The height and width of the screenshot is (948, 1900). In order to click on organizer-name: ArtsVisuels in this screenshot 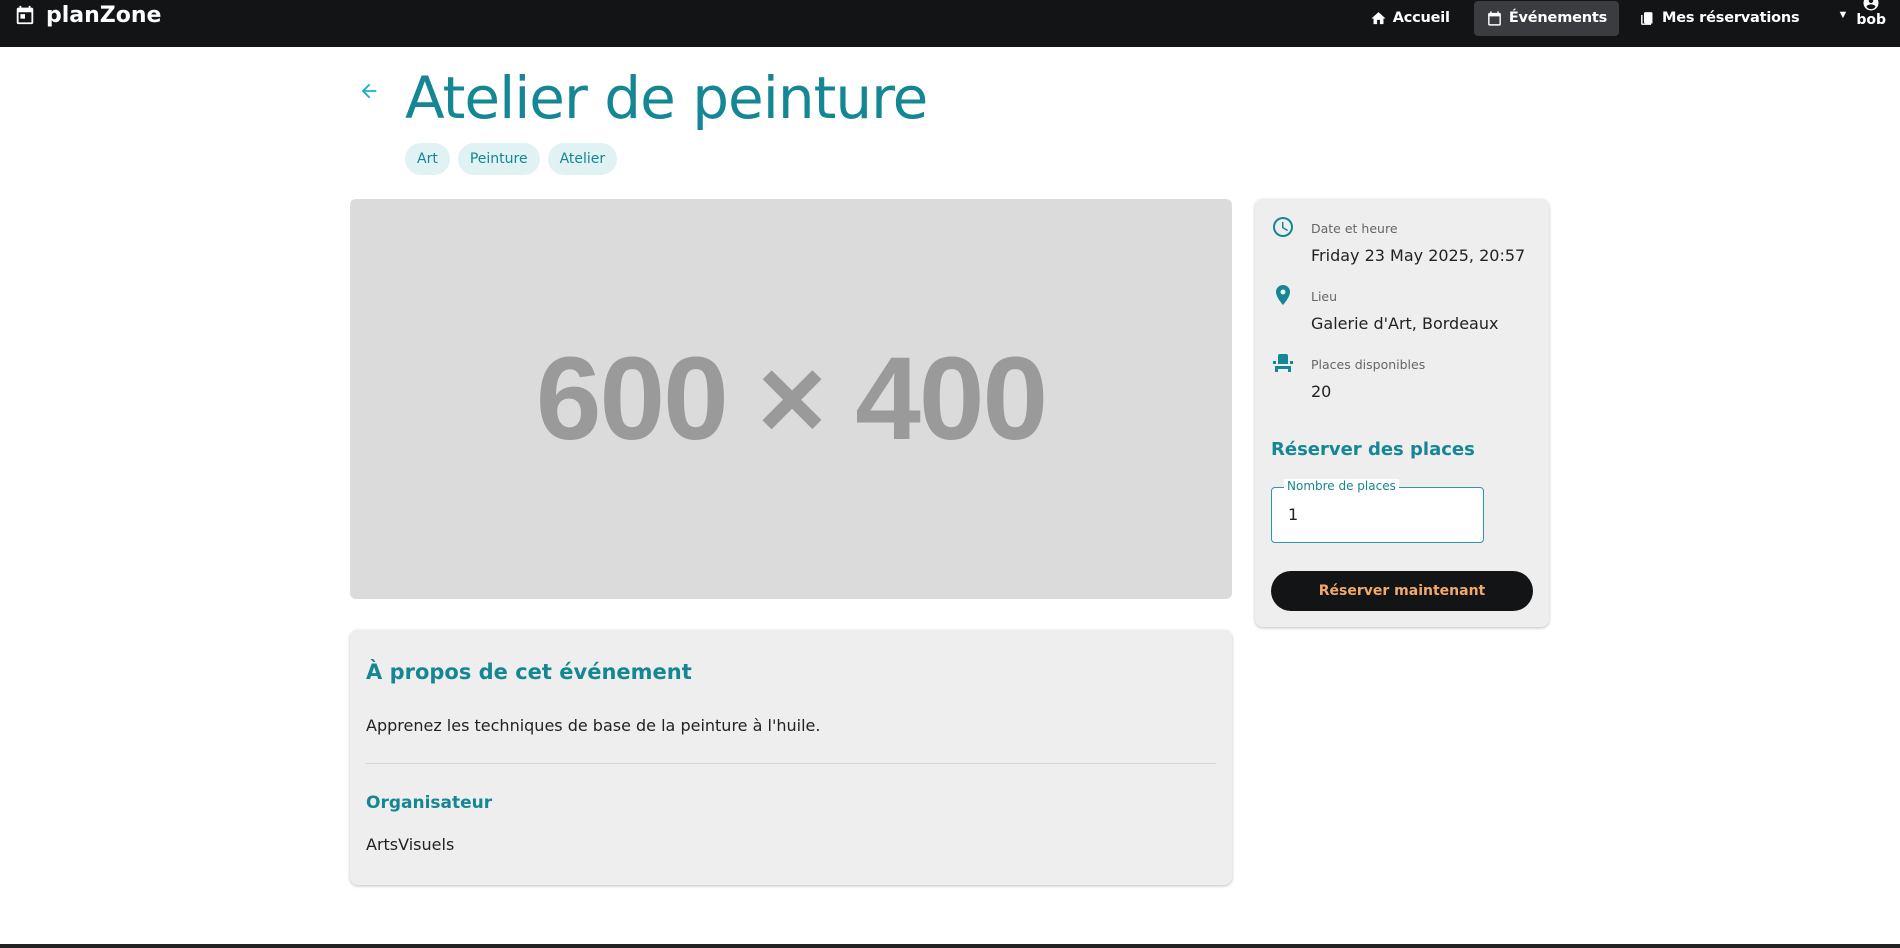, I will do `click(410, 844)`.